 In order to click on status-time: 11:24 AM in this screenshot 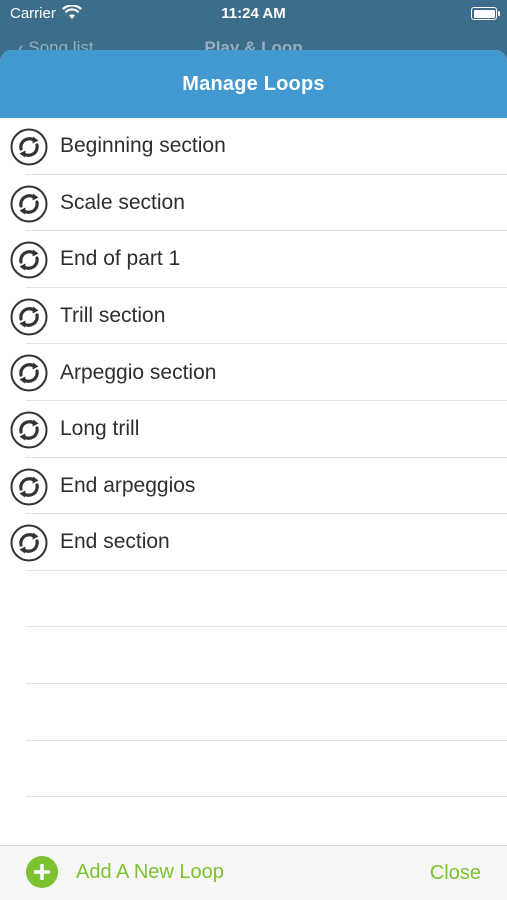, I will do `click(253, 13)`.